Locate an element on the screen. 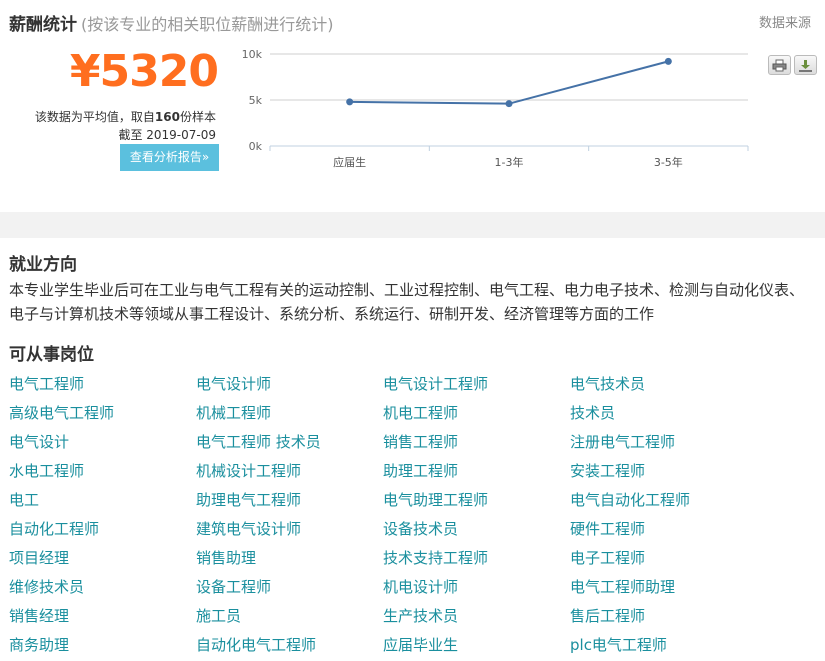  chart-tools is located at coordinates (792, 65).